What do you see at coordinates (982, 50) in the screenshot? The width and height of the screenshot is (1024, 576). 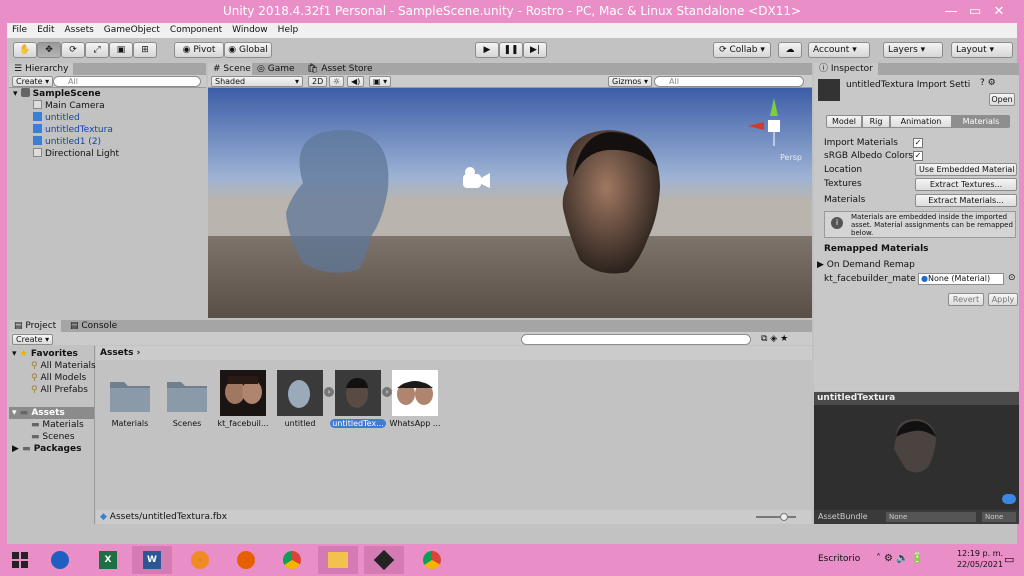 I see `layout-dropdown: Layout ▾` at bounding box center [982, 50].